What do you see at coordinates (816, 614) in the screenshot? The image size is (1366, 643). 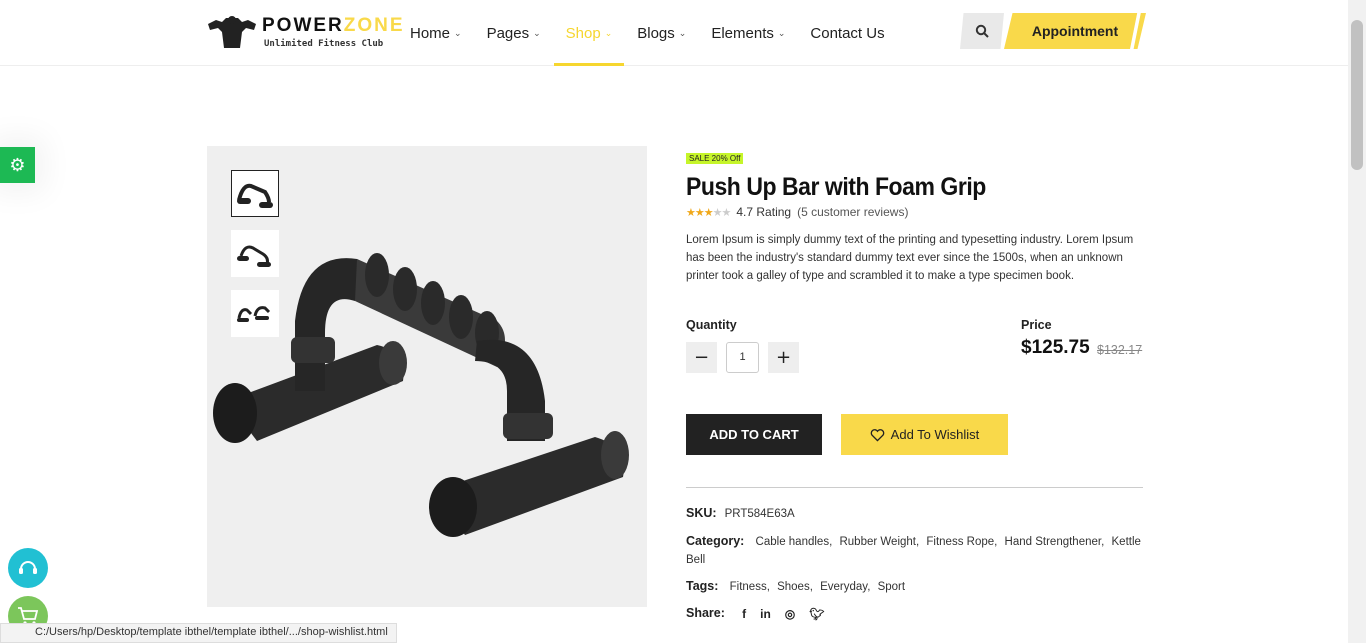 I see `twitter-icon: 🐦︎` at bounding box center [816, 614].